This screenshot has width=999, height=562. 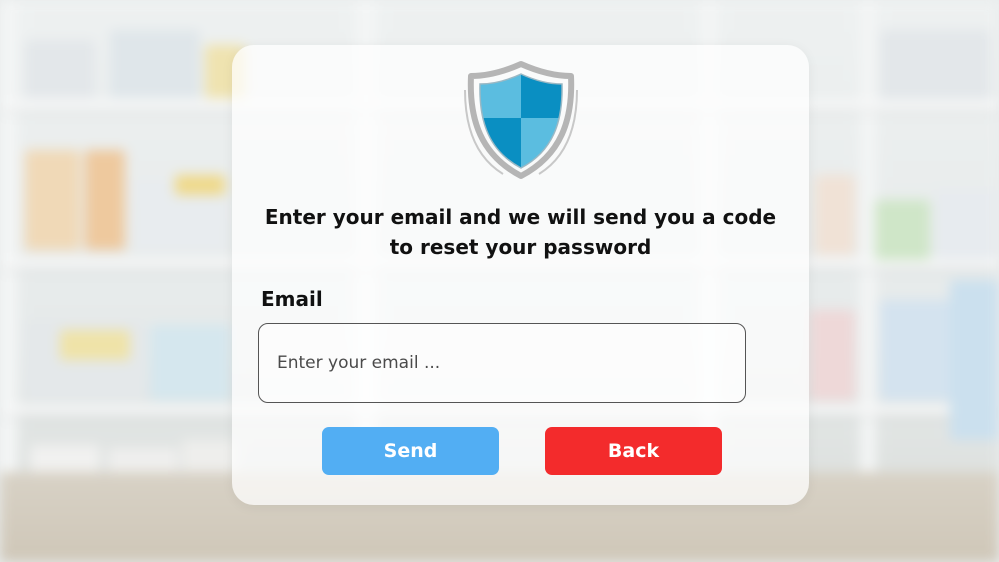 What do you see at coordinates (292, 299) in the screenshot?
I see `email-label: Email` at bounding box center [292, 299].